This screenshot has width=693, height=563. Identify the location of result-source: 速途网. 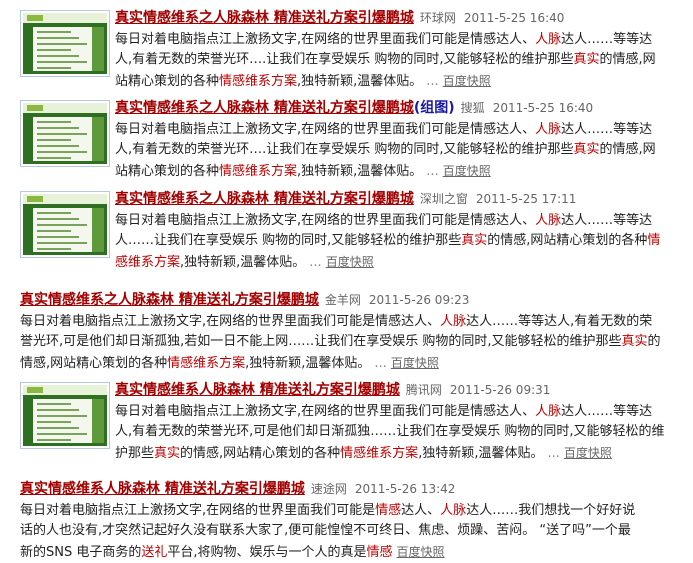
(329, 489).